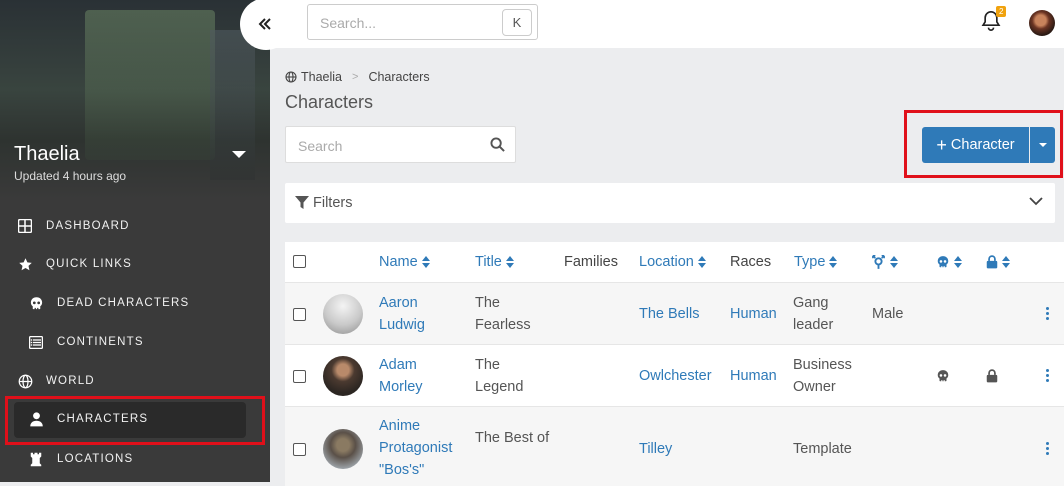 The width and height of the screenshot is (1064, 486). I want to click on character-name-link: Adam Morley, so click(419, 376).